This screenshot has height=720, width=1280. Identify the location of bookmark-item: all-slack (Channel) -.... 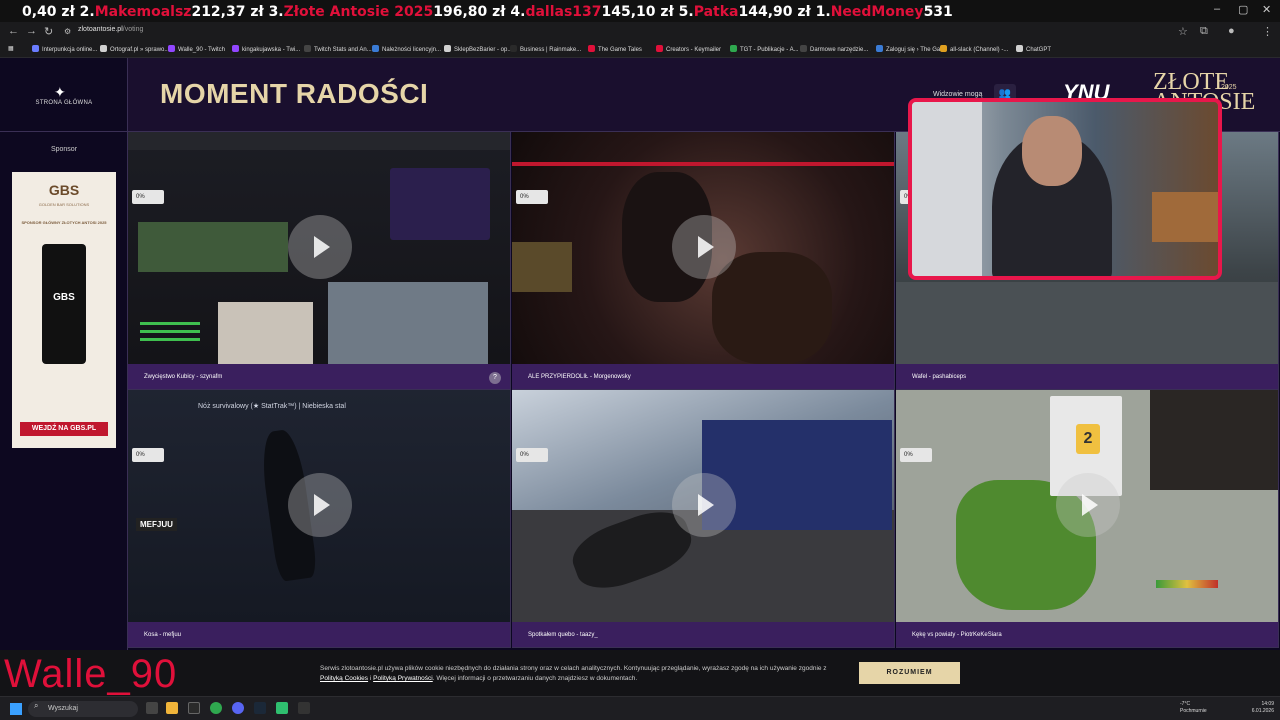
(974, 49).